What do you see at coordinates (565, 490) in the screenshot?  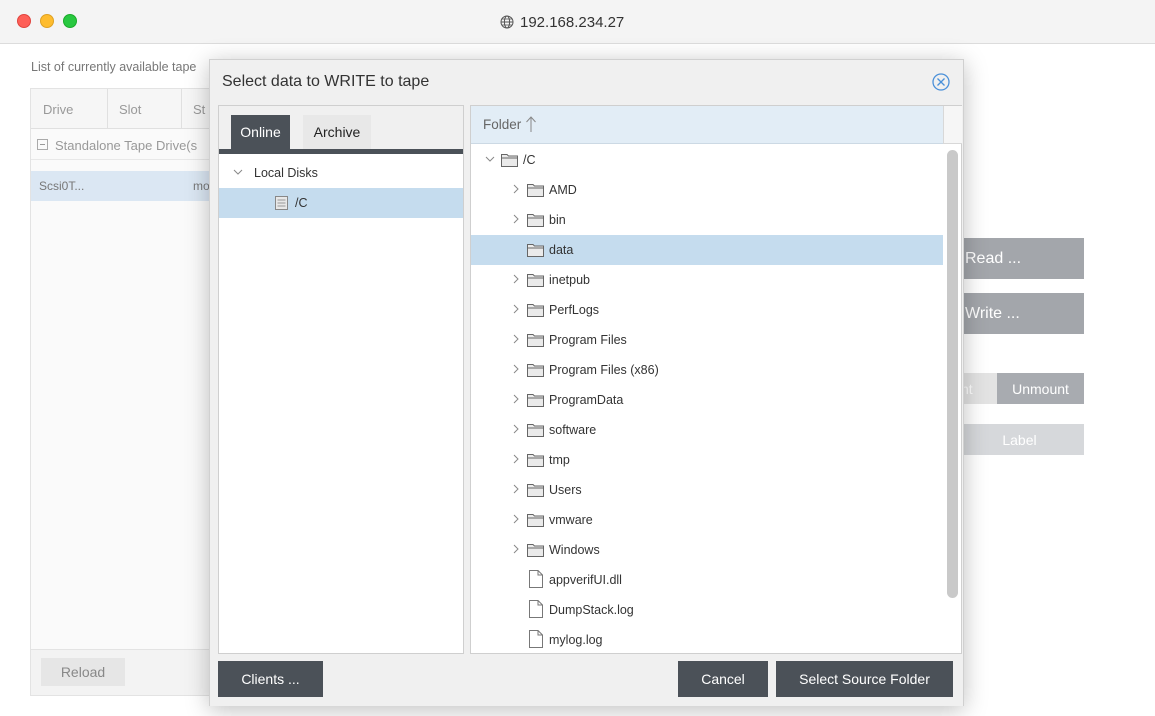 I see `item-label: Users` at bounding box center [565, 490].